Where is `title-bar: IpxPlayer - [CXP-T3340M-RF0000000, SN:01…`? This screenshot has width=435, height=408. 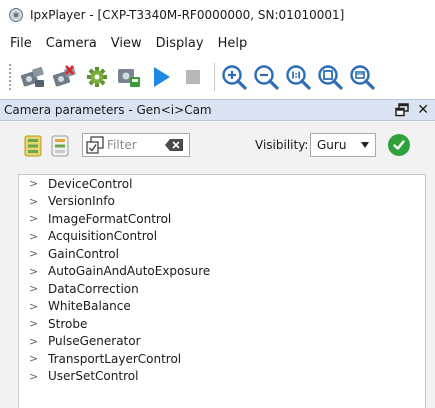
title-bar: IpxPlayer - [CXP-T3340M-RF0000000, SN:01… is located at coordinates (217, 15).